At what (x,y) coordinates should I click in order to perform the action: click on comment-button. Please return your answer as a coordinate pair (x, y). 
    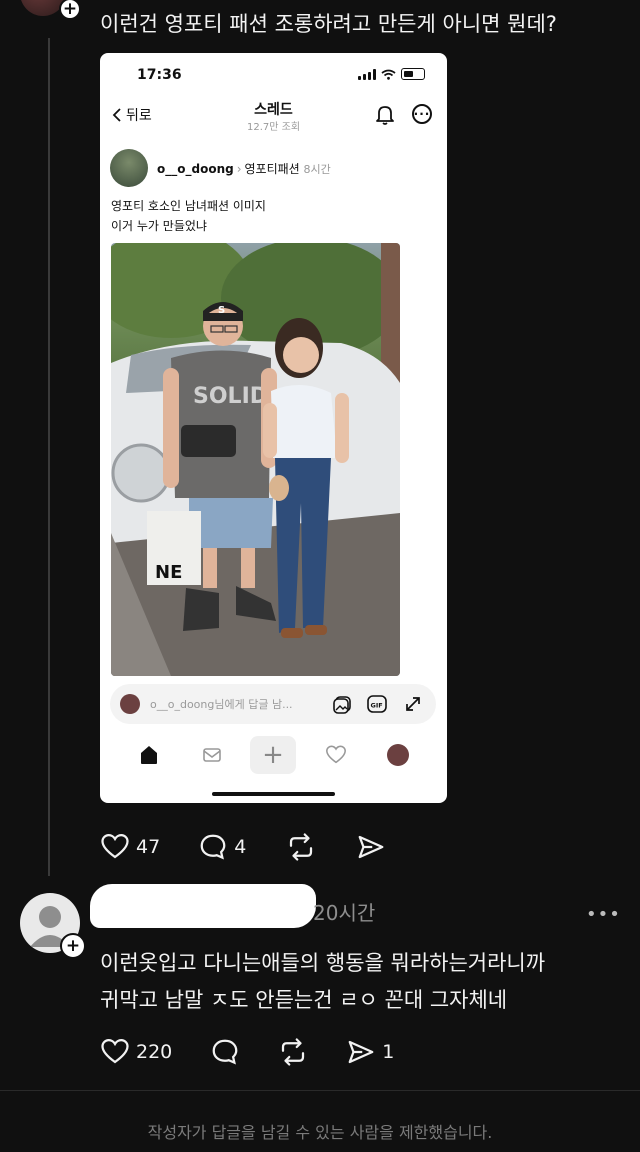
    Looking at the image, I should click on (225, 1052).